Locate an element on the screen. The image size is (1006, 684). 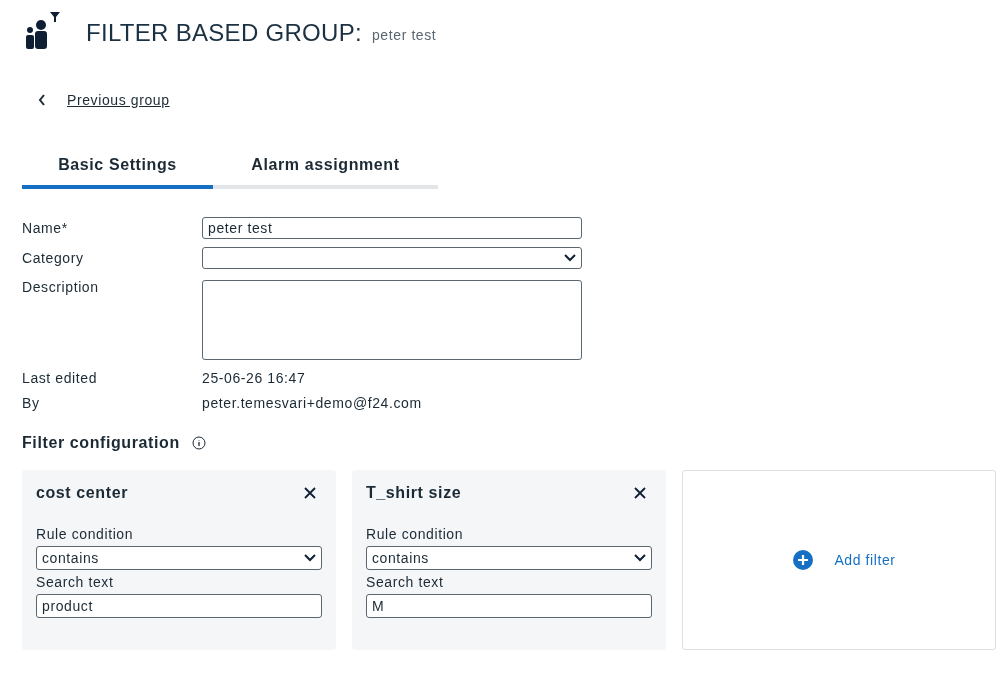
group-name: peter test is located at coordinates (404, 35).